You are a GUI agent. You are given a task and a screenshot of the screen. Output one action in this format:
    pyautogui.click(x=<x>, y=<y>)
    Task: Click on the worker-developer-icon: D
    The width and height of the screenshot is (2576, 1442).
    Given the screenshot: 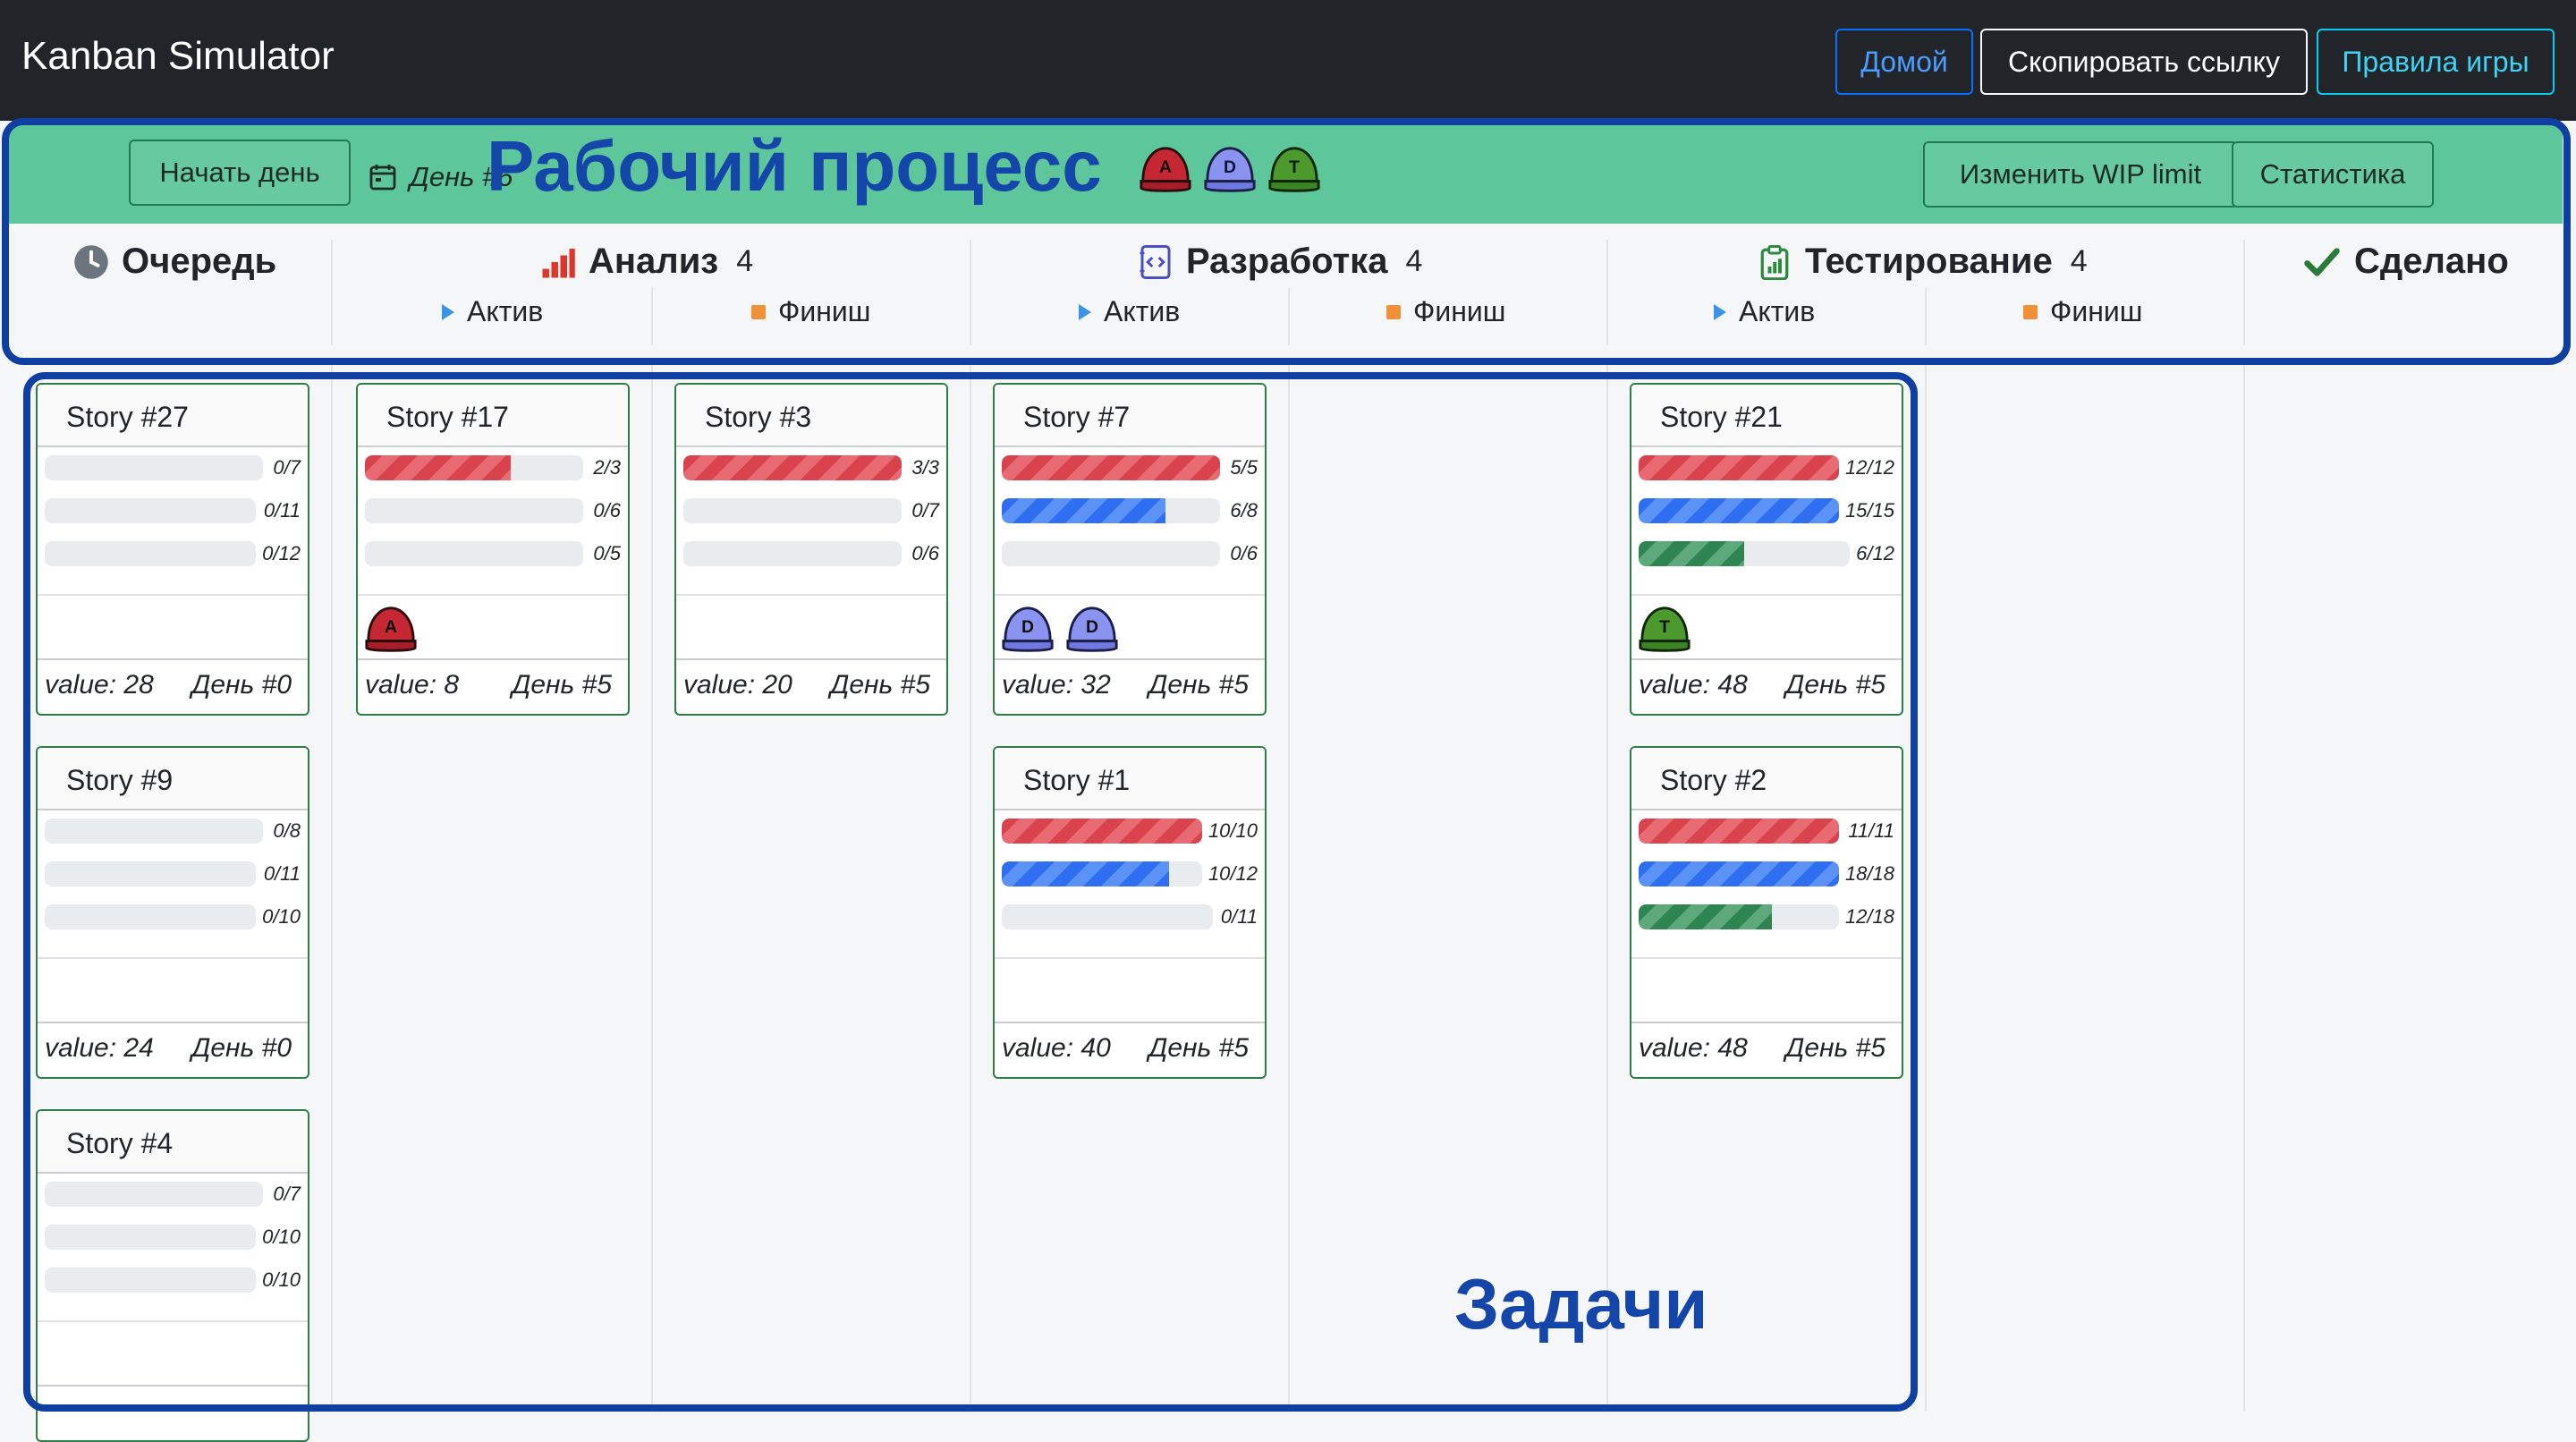 What is the action you would take?
    pyautogui.click(x=1230, y=171)
    